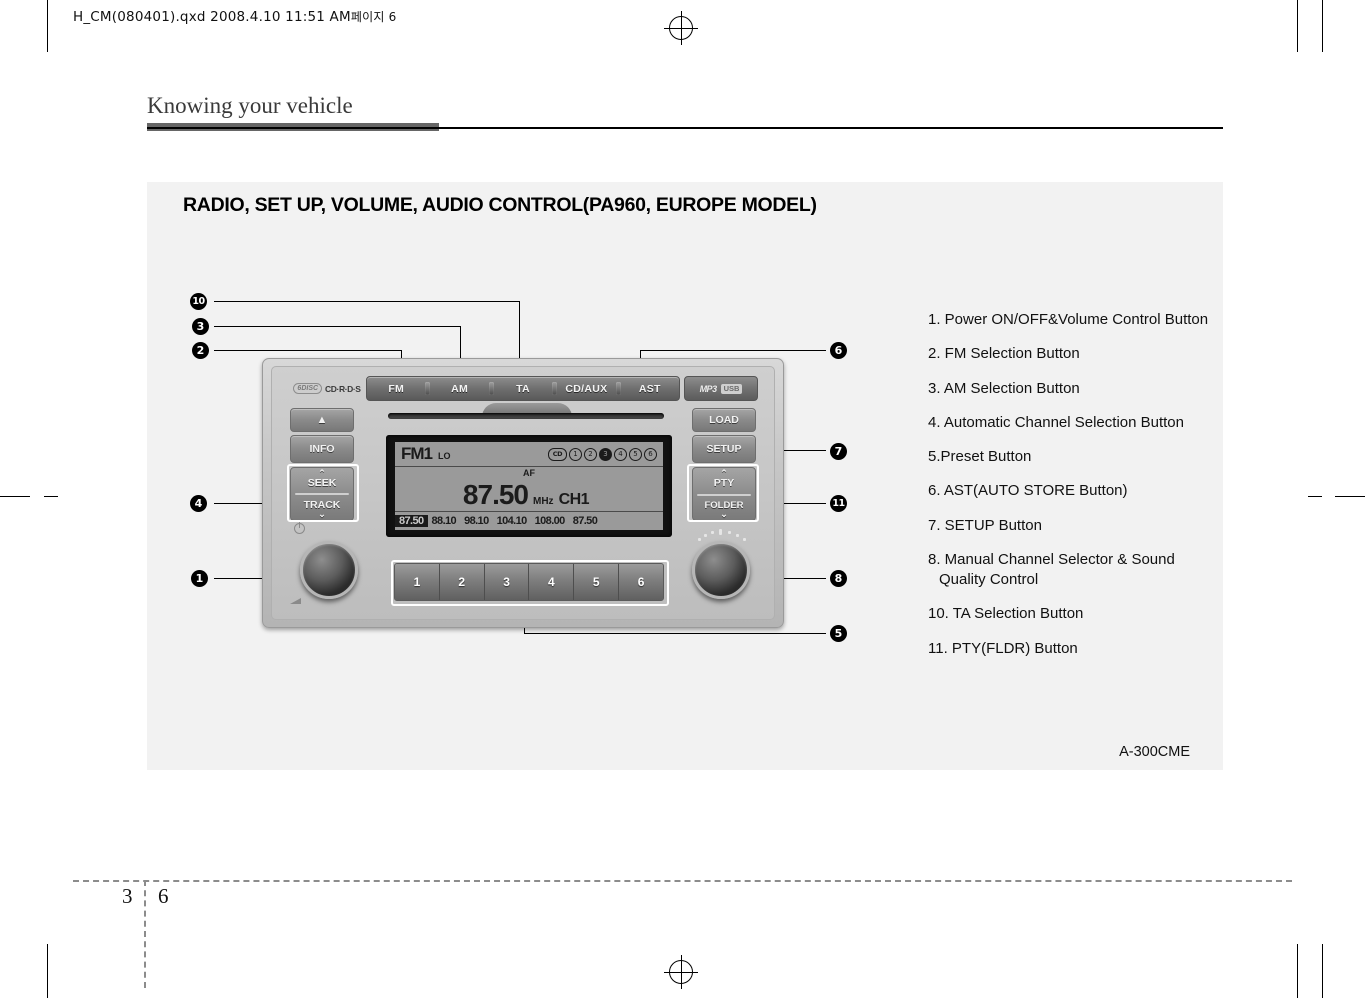  I want to click on mp3-badge: MP3, so click(708, 388).